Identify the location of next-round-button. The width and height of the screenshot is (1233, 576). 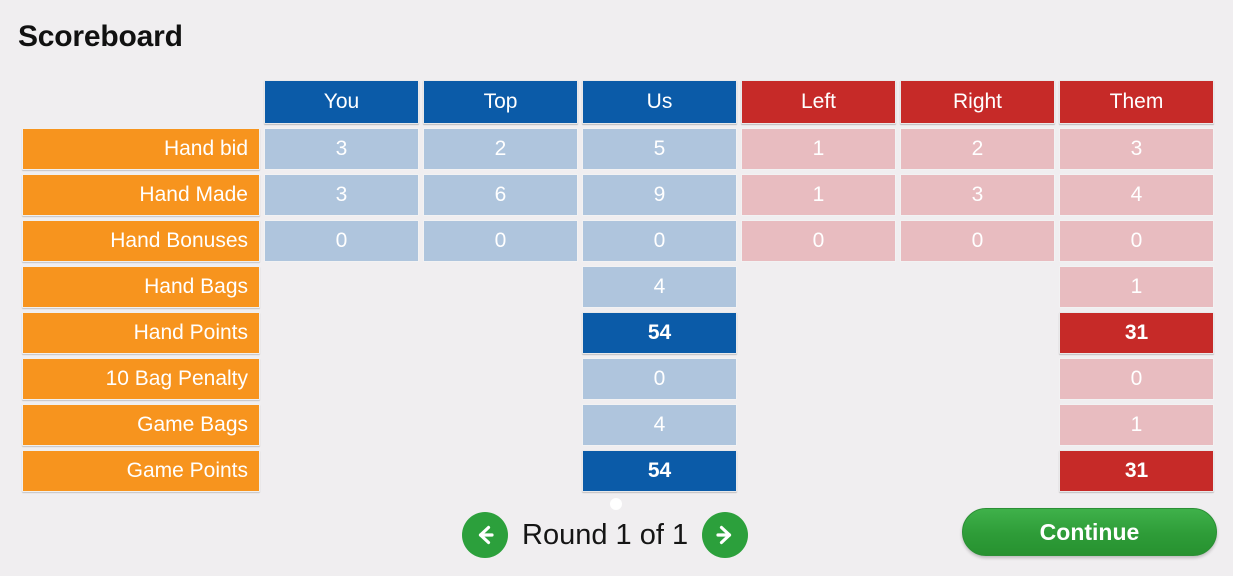
(725, 535).